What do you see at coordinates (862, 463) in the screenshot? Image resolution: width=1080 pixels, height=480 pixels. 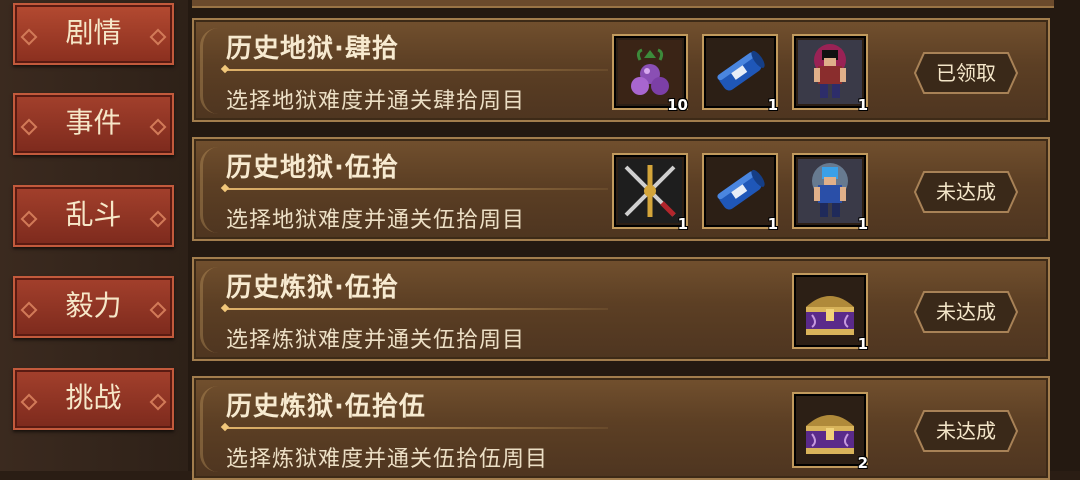 I see `reward-quantity: 2` at bounding box center [862, 463].